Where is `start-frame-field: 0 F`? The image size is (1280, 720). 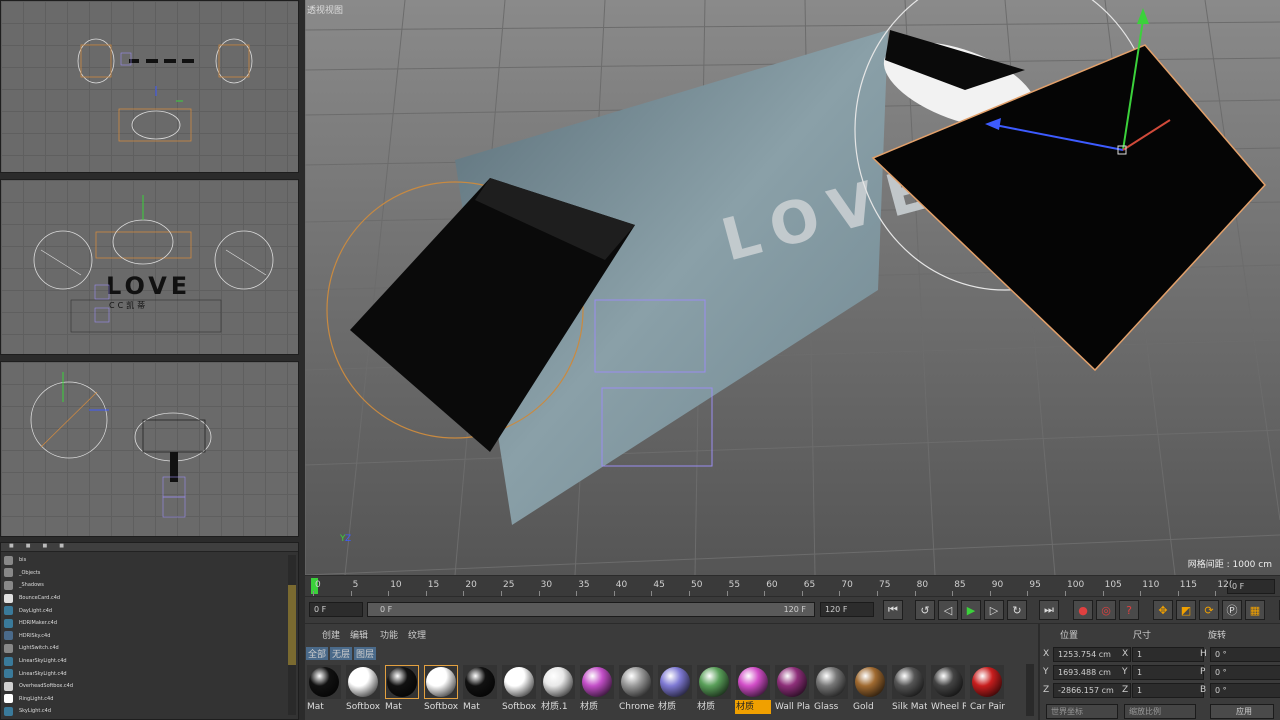 start-frame-field: 0 F is located at coordinates (336, 609).